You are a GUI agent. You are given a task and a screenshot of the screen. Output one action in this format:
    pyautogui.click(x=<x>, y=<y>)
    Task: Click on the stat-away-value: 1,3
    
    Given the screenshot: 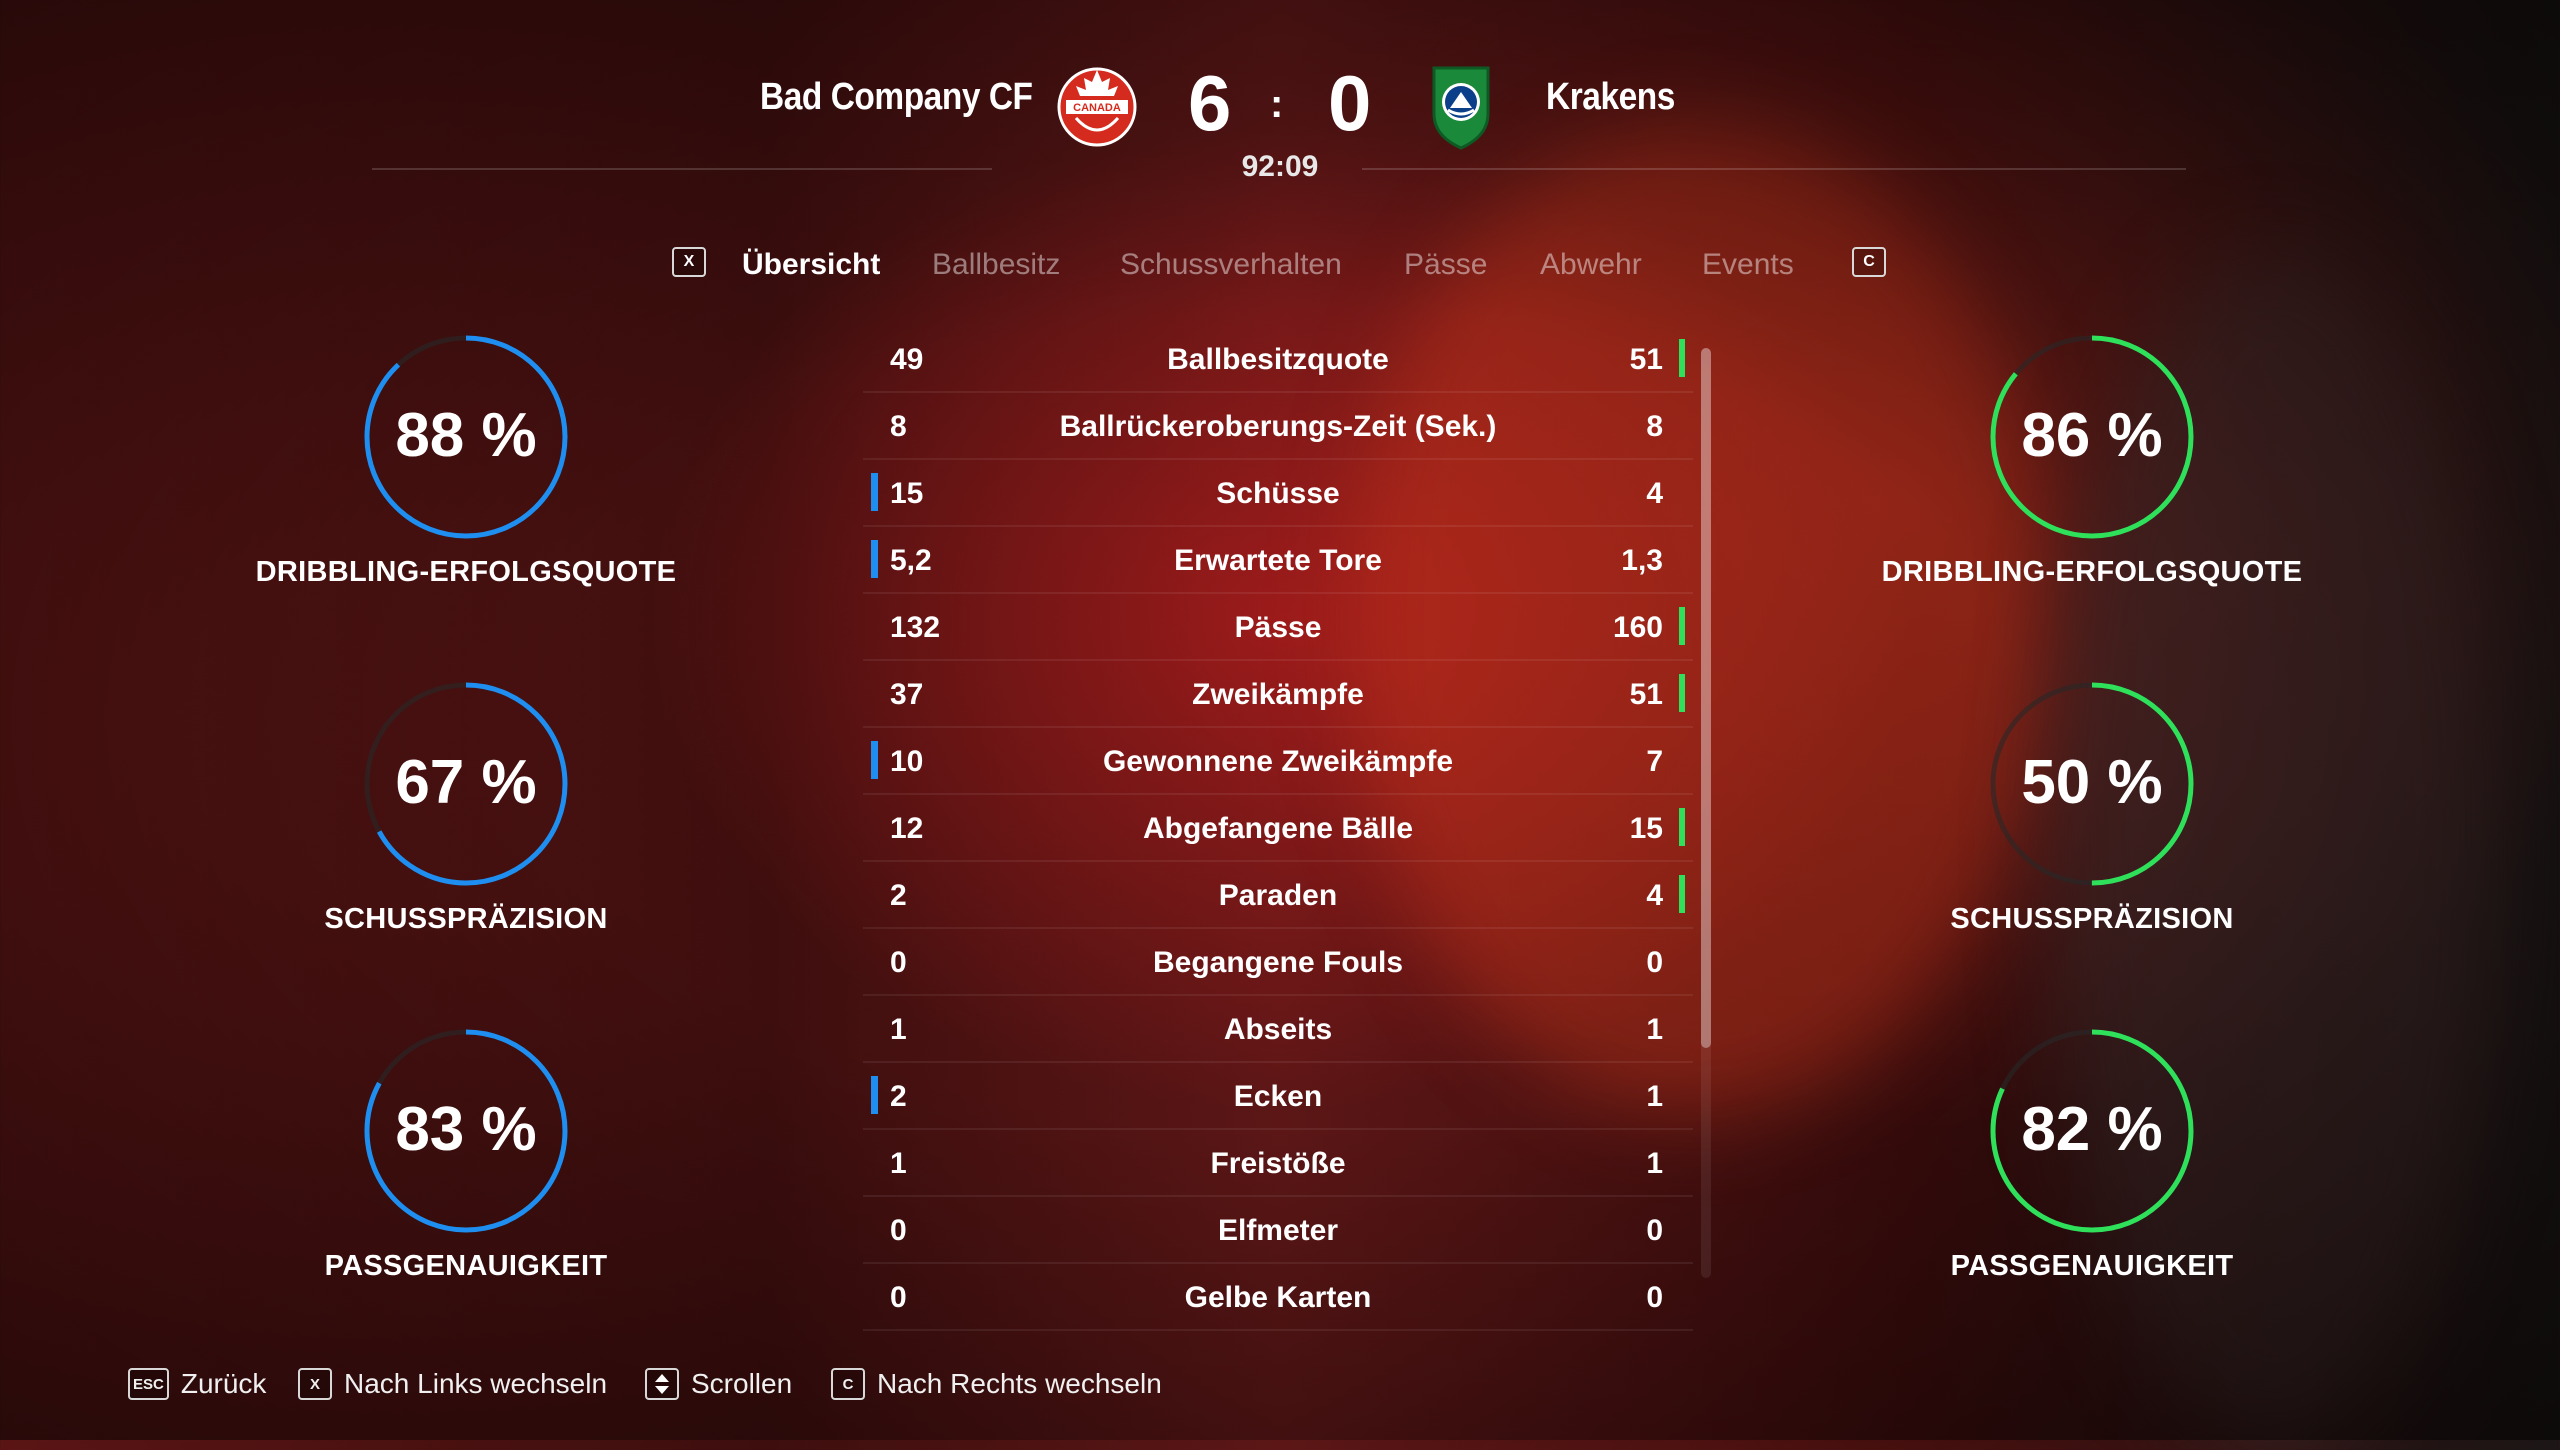 What is the action you would take?
    pyautogui.click(x=1642, y=560)
    